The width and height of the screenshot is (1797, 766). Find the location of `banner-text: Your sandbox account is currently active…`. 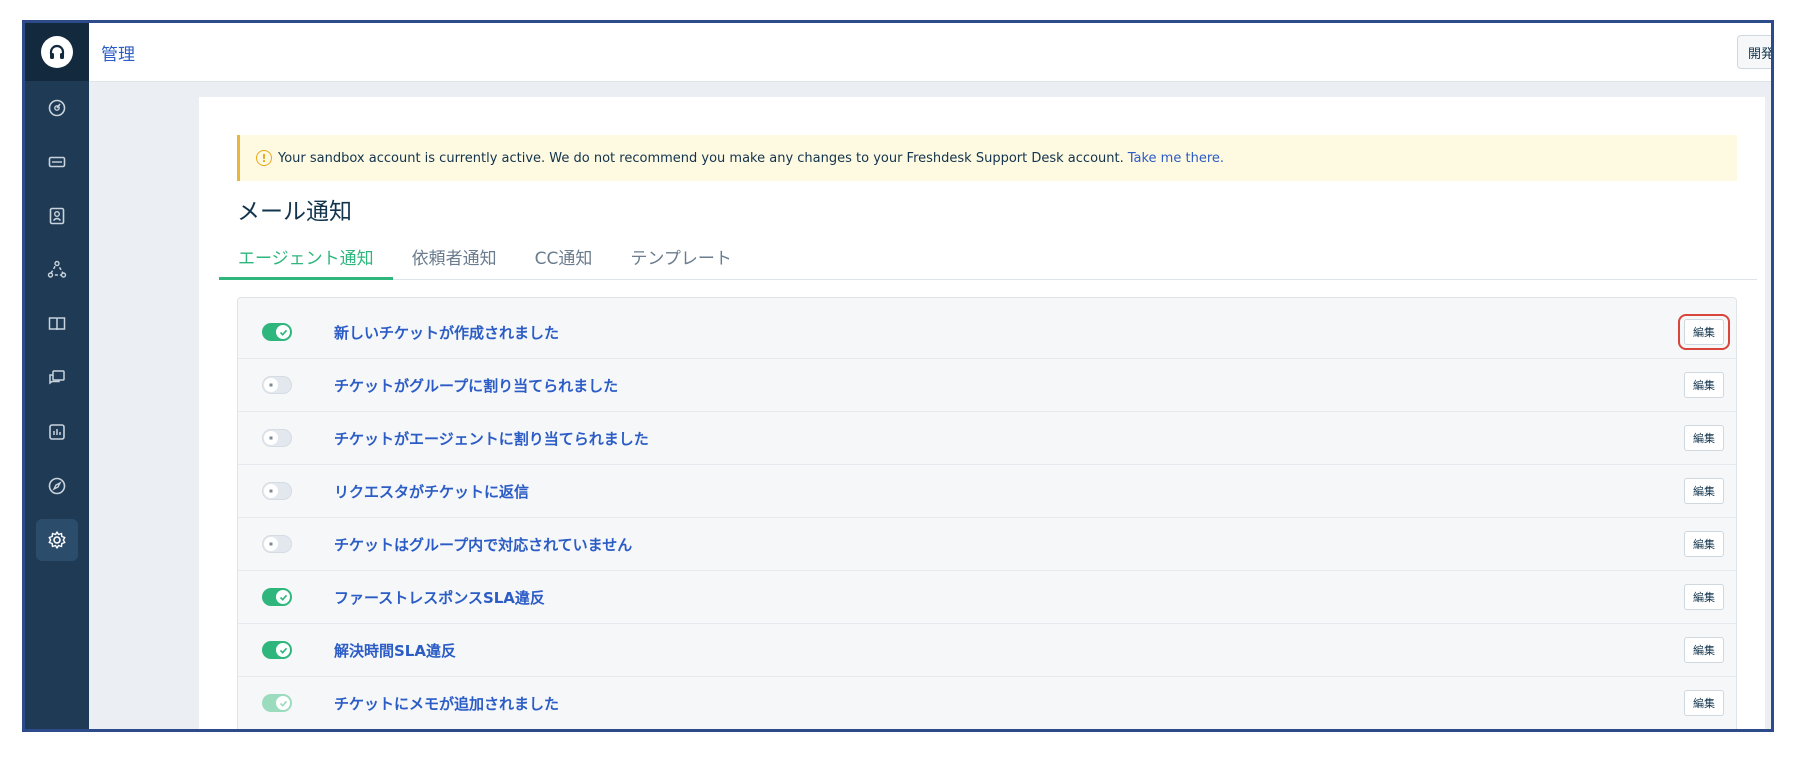

banner-text: Your sandbox account is currently active… is located at coordinates (701, 158).